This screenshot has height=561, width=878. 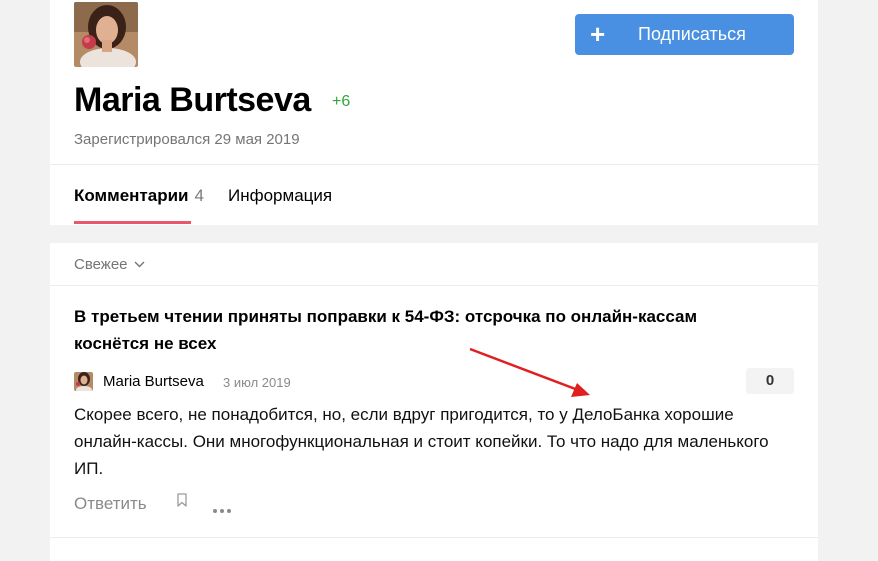 What do you see at coordinates (101, 264) in the screenshot?
I see `sort-label: Свежее` at bounding box center [101, 264].